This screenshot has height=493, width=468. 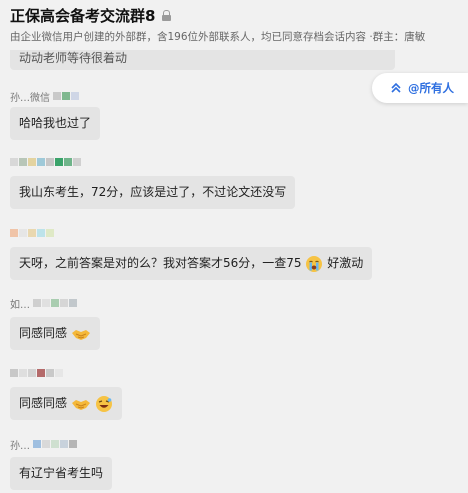 I want to click on message-text: 哈哈我也过了, so click(x=55, y=123).